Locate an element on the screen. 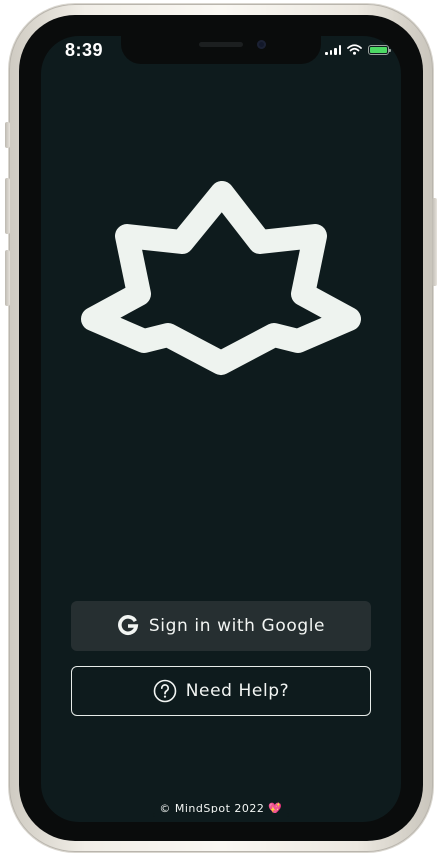 The image size is (442, 856). volume-down-button is located at coordinates (7, 278).